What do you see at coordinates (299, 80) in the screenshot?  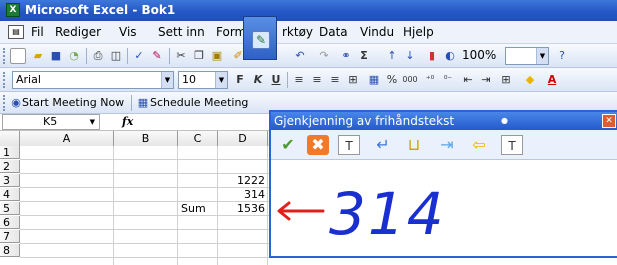 I see `align-left-icon: ≡` at bounding box center [299, 80].